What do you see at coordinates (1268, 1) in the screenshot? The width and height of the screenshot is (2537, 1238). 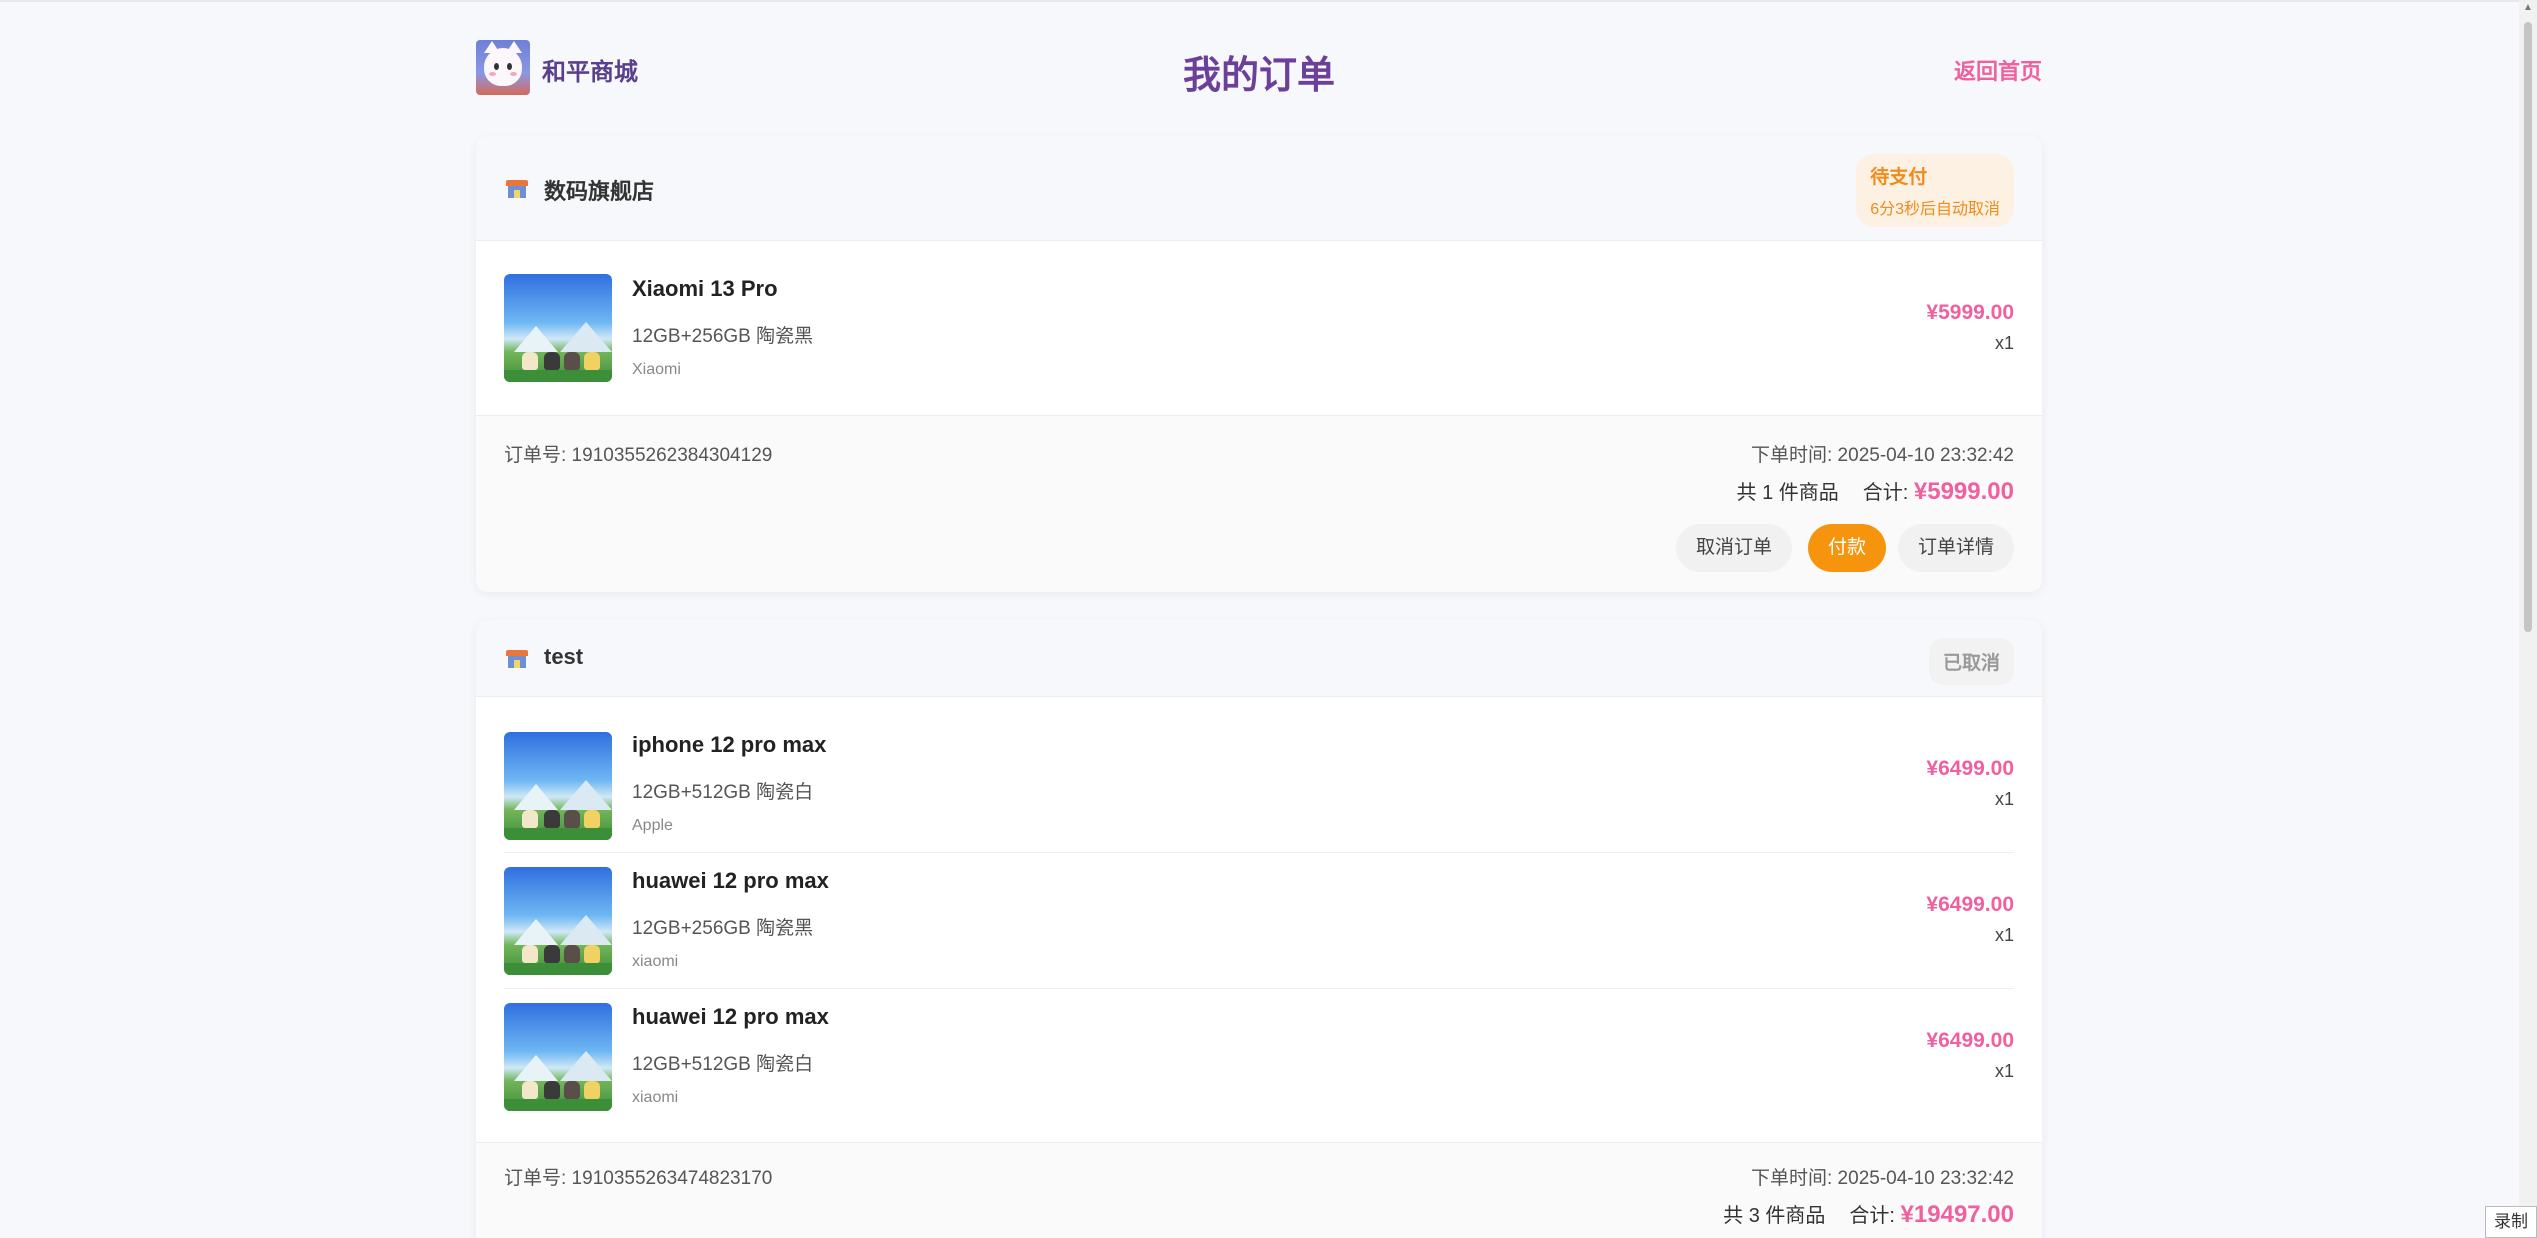 I see `top-divider` at bounding box center [1268, 1].